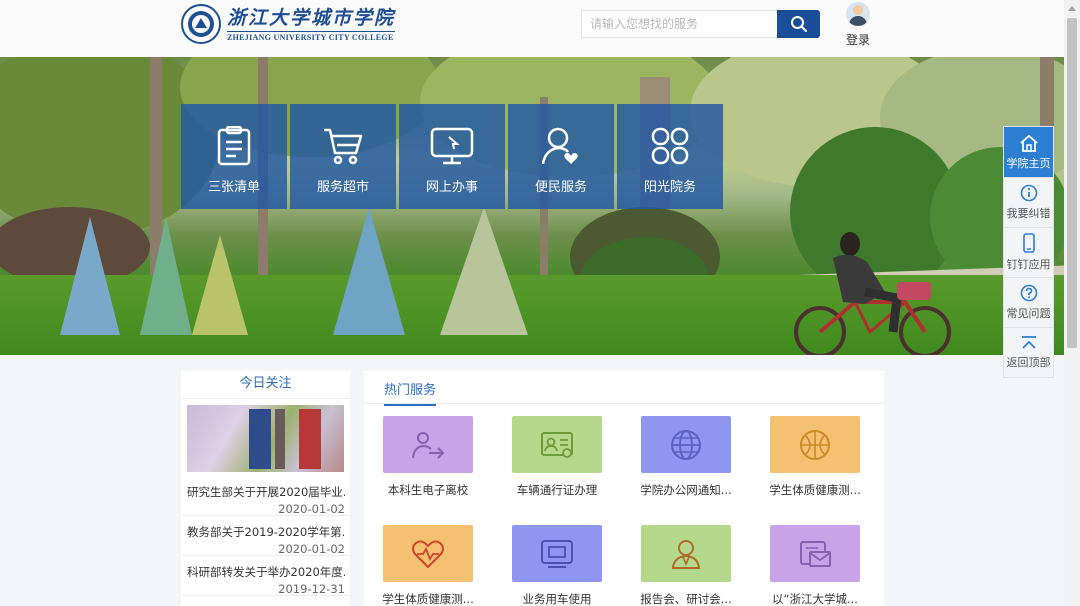 The image size is (1080, 606). I want to click on basketball-icon, so click(815, 444).